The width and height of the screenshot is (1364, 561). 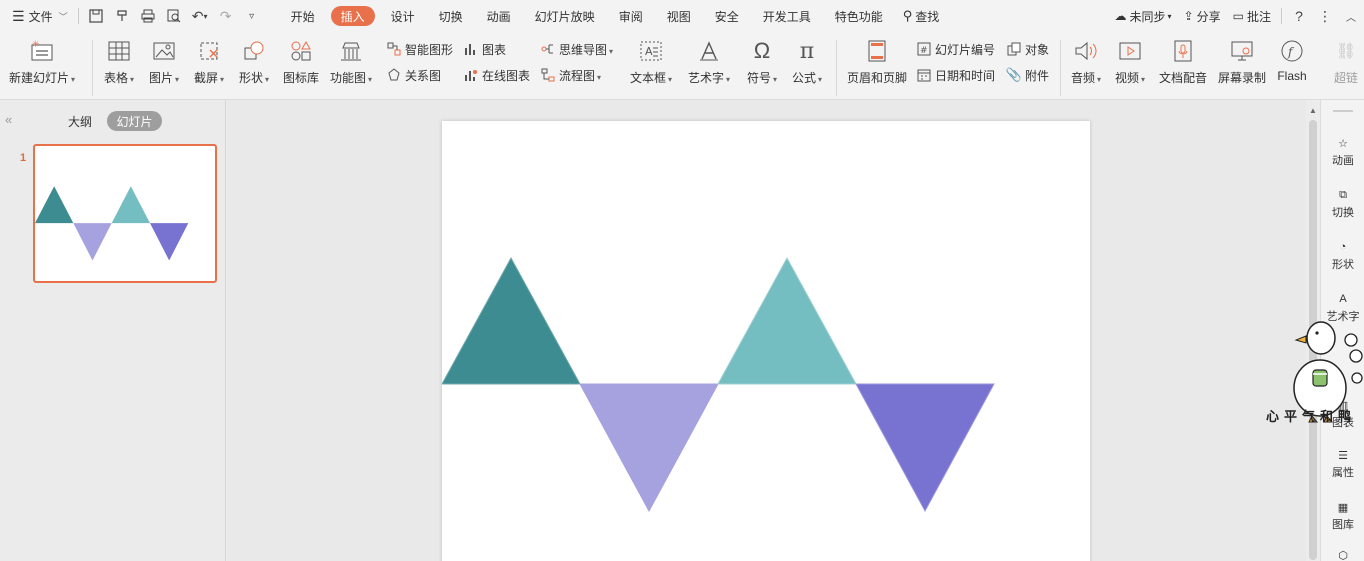 What do you see at coordinates (651, 59) in the screenshot?
I see `text-box-button: A 文本框` at bounding box center [651, 59].